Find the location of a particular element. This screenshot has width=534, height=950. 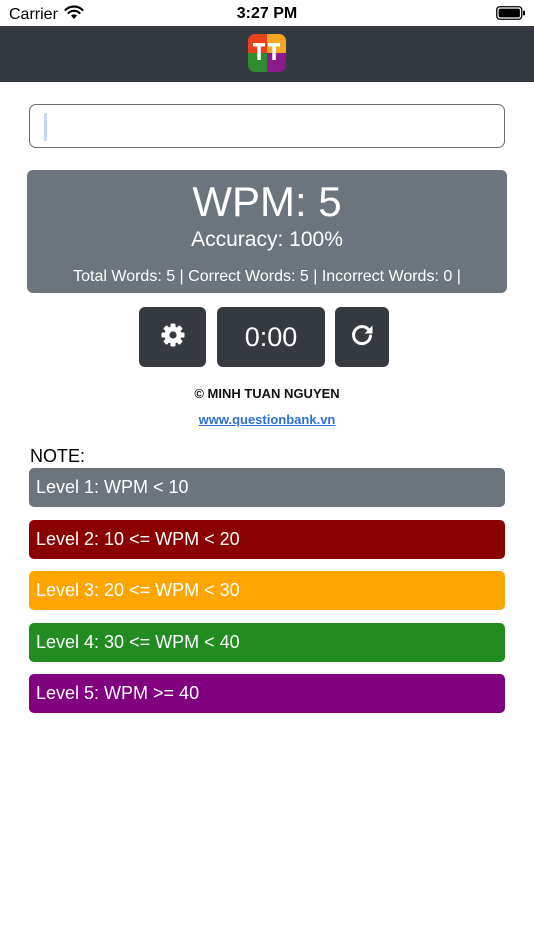

wpm-value: WPM: 5 is located at coordinates (267, 201).